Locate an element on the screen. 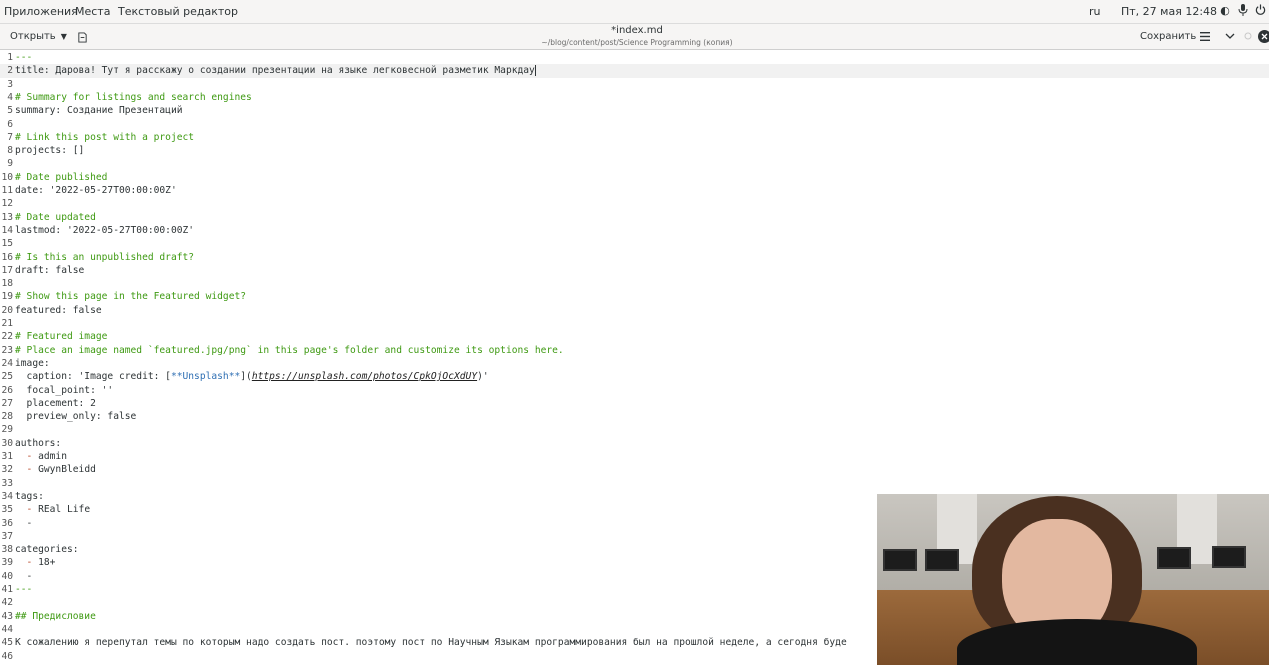  code-token: ## Предисловие is located at coordinates (55, 616).